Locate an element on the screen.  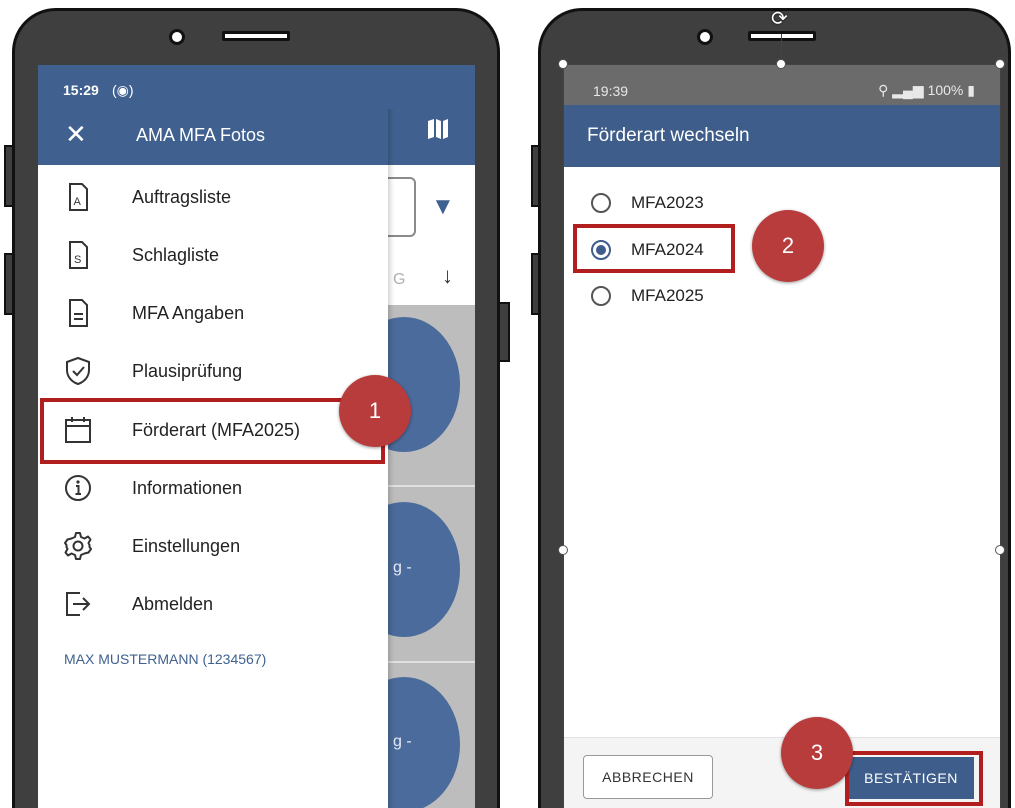
svg-text: S is located at coordinates (77, 260).